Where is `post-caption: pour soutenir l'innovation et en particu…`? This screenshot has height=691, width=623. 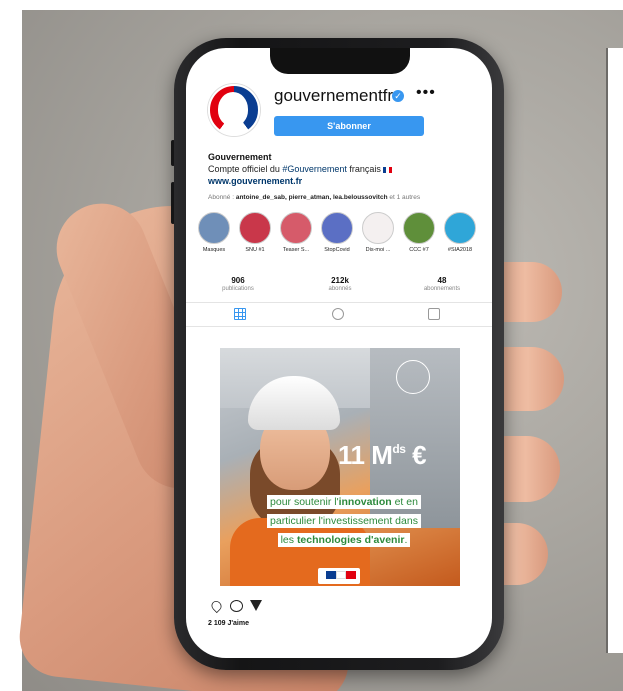
post-caption: pour soutenir l'innovation et en particu… is located at coordinates (344, 520).